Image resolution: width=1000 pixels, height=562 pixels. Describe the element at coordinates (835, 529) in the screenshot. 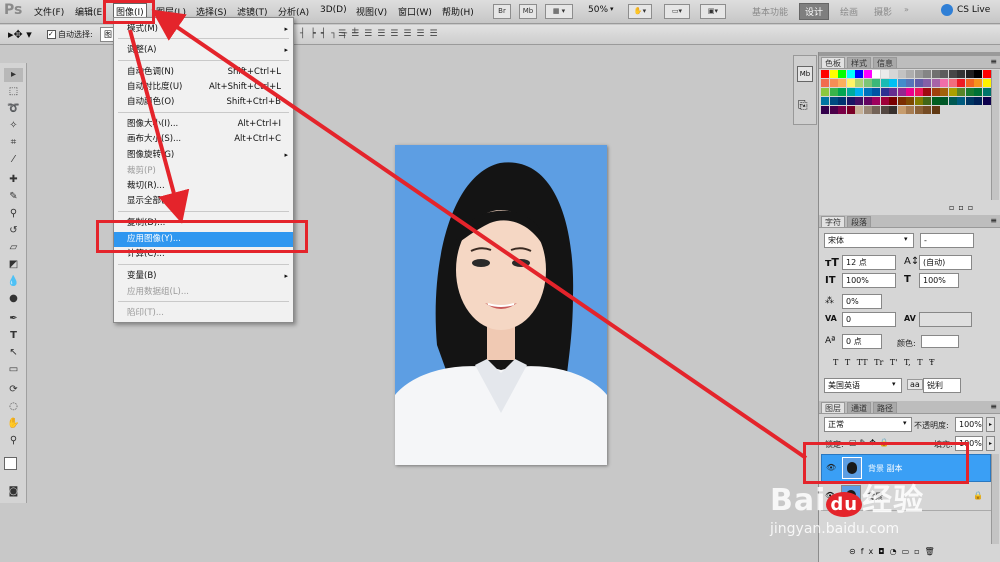

I see `watermark-url: jingyan.baidu.com` at that location.